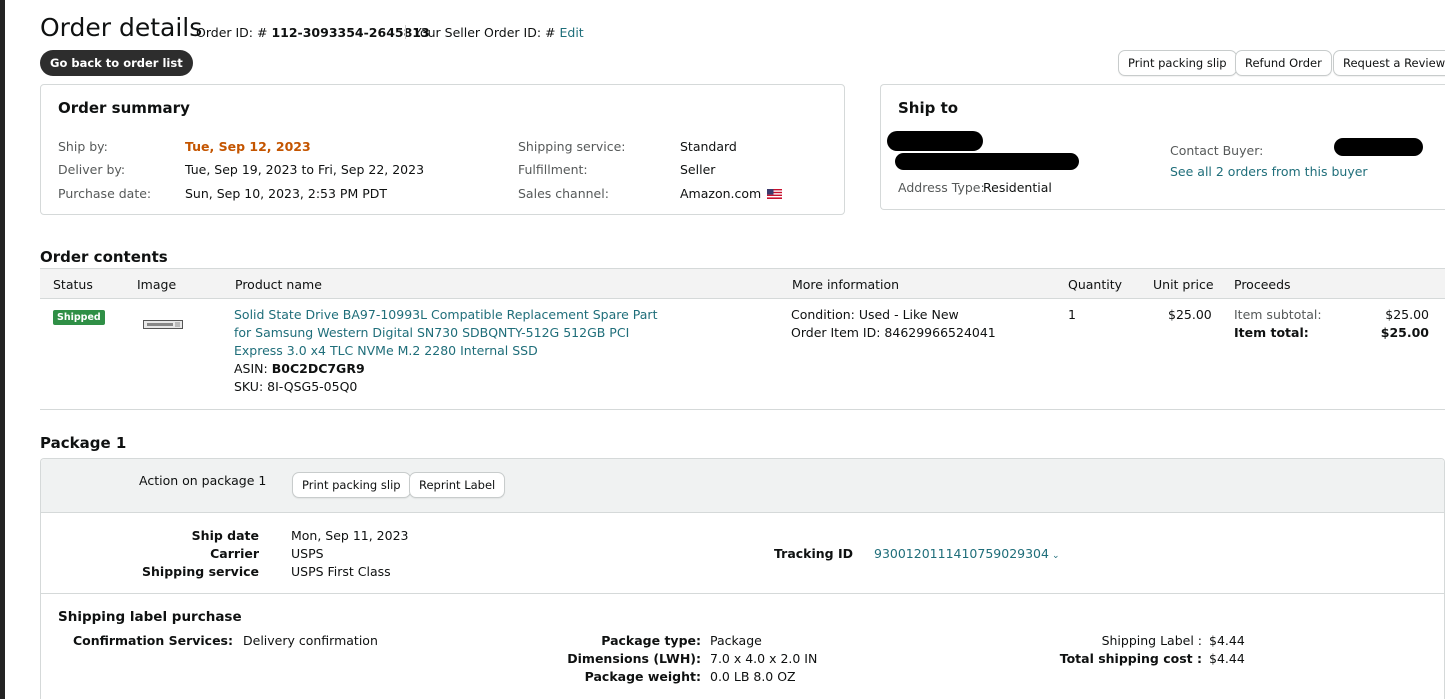  What do you see at coordinates (152, 640) in the screenshot?
I see `confirmation-label: Confirmation Services:` at bounding box center [152, 640].